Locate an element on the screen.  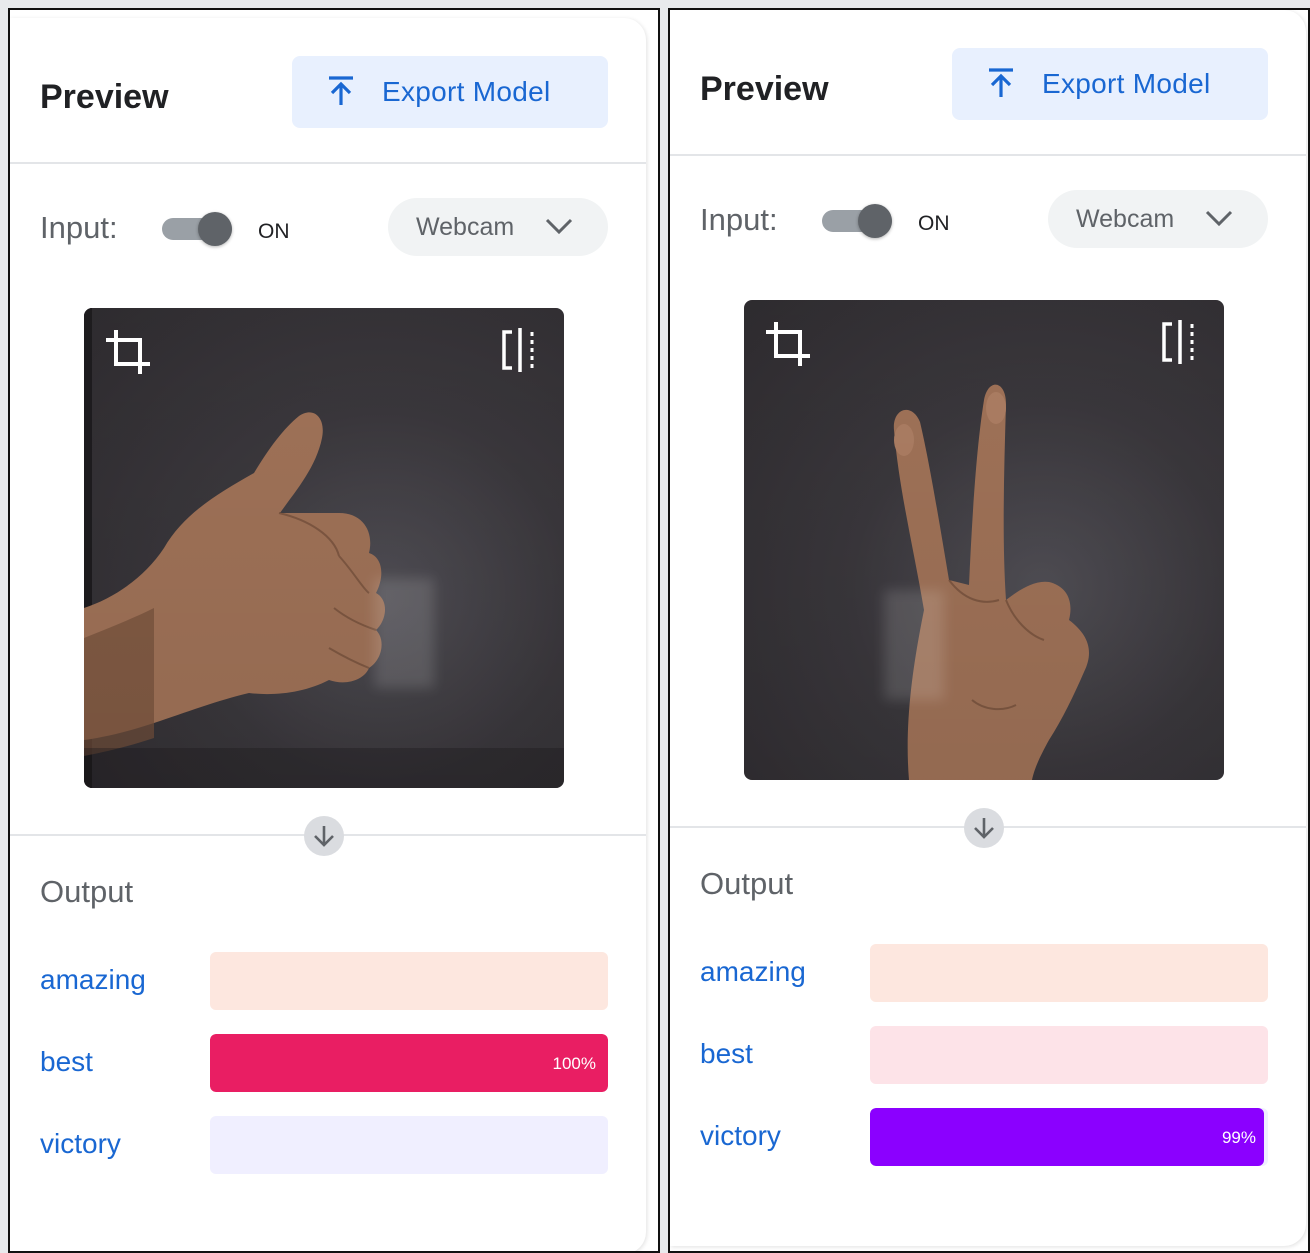
class-row-victory: victory 99% is located at coordinates (988, 1137).